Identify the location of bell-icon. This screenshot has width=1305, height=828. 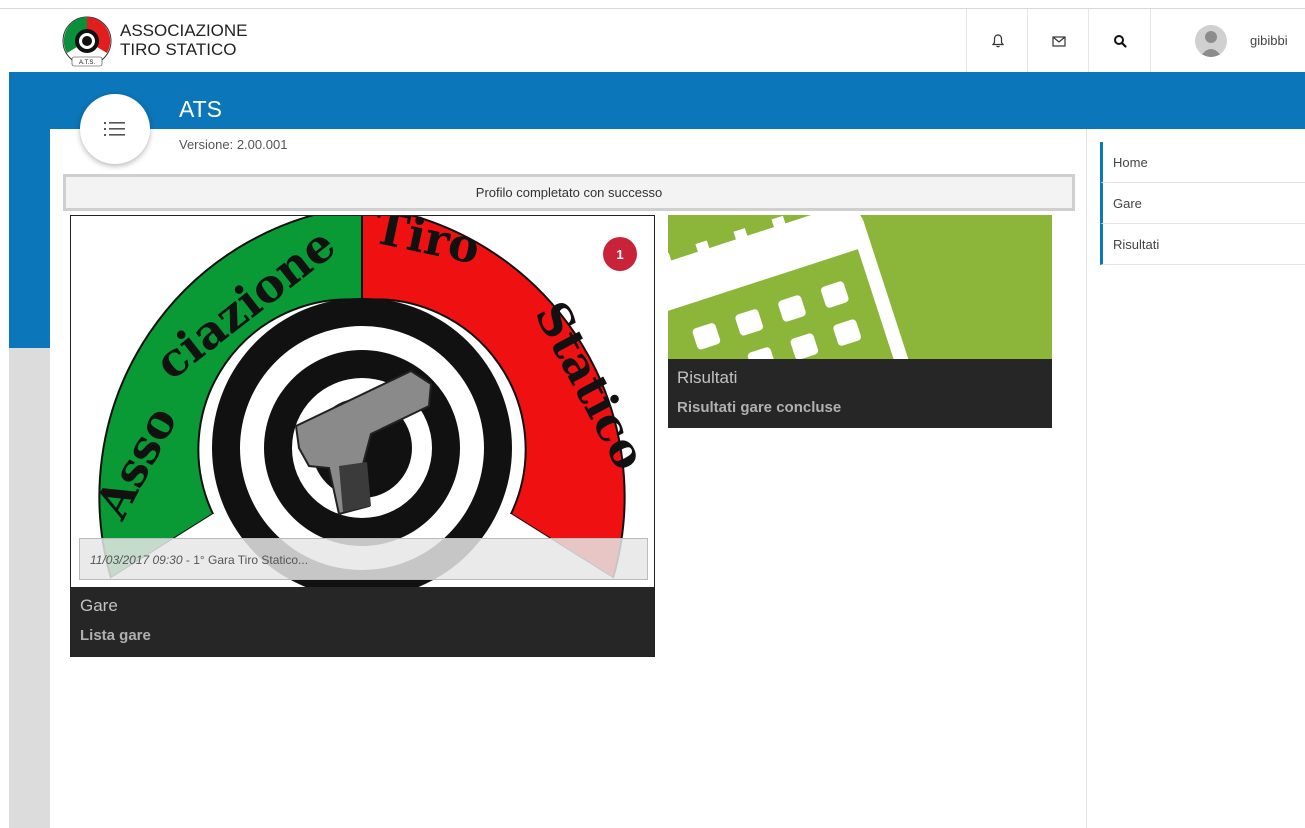
(997, 40).